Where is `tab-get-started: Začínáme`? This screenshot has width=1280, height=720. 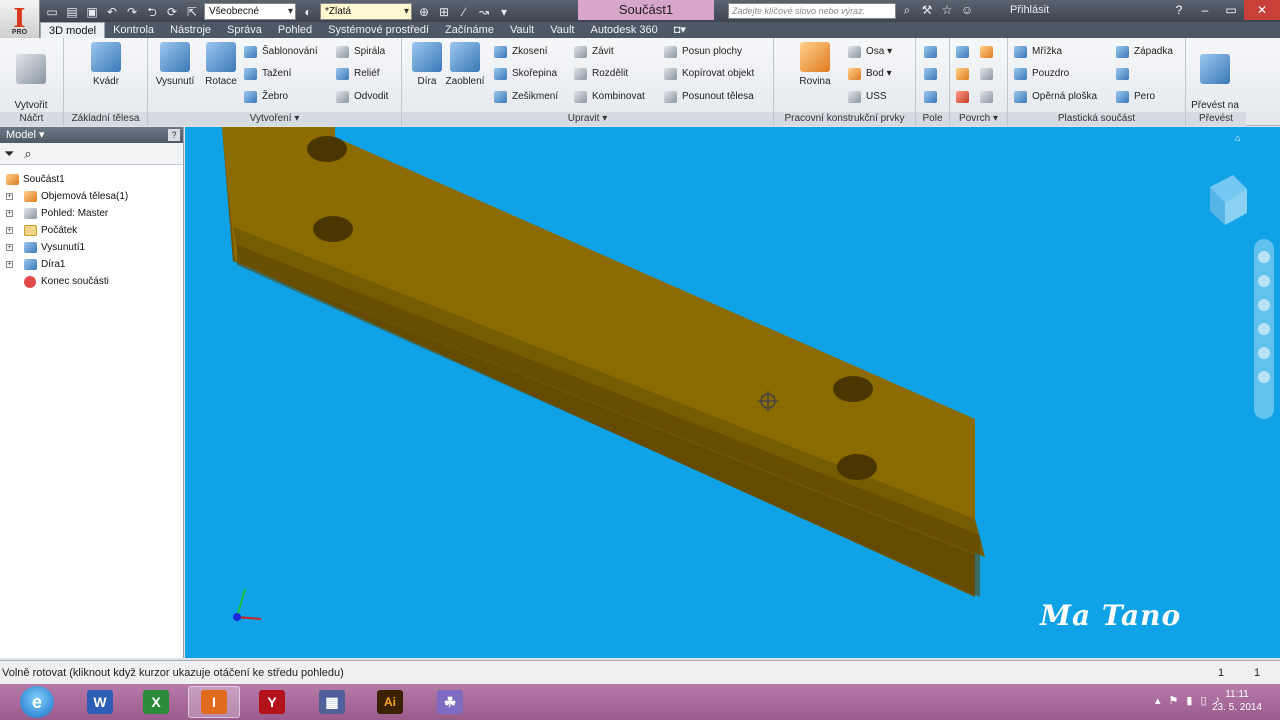 tab-get-started: Začínáme is located at coordinates (469, 30).